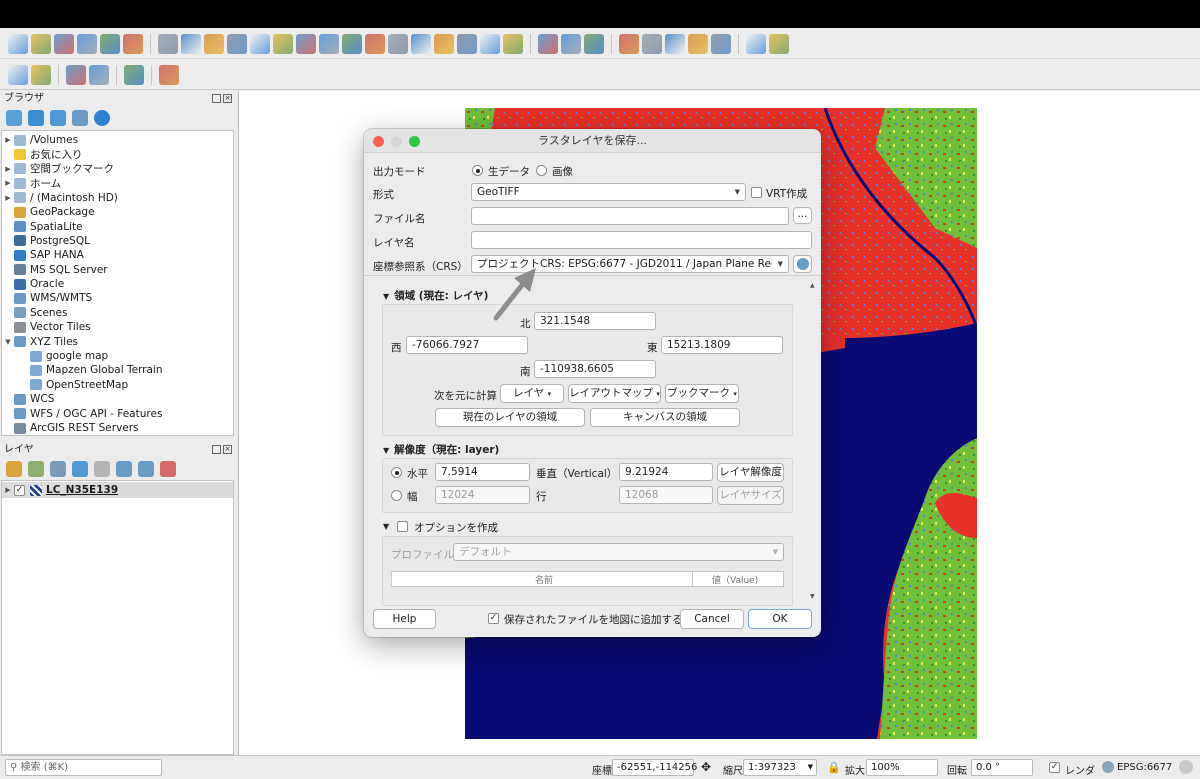  What do you see at coordinates (675, 43) in the screenshot?
I see `statistics-icon` at bounding box center [675, 43].